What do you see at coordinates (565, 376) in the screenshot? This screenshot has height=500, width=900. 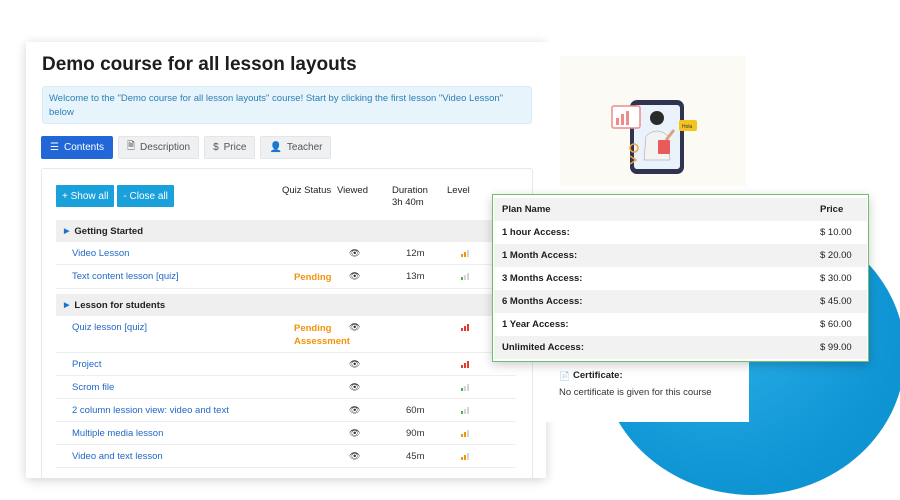 I see `certificate-icon: 📄` at bounding box center [565, 376].